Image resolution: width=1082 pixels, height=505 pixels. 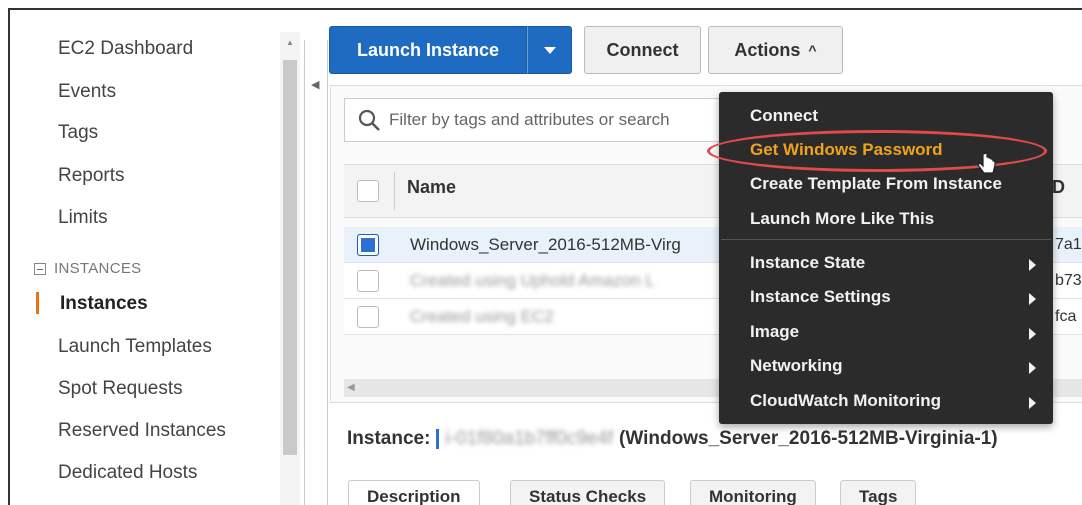 I want to click on column-divider, so click(x=394, y=191).